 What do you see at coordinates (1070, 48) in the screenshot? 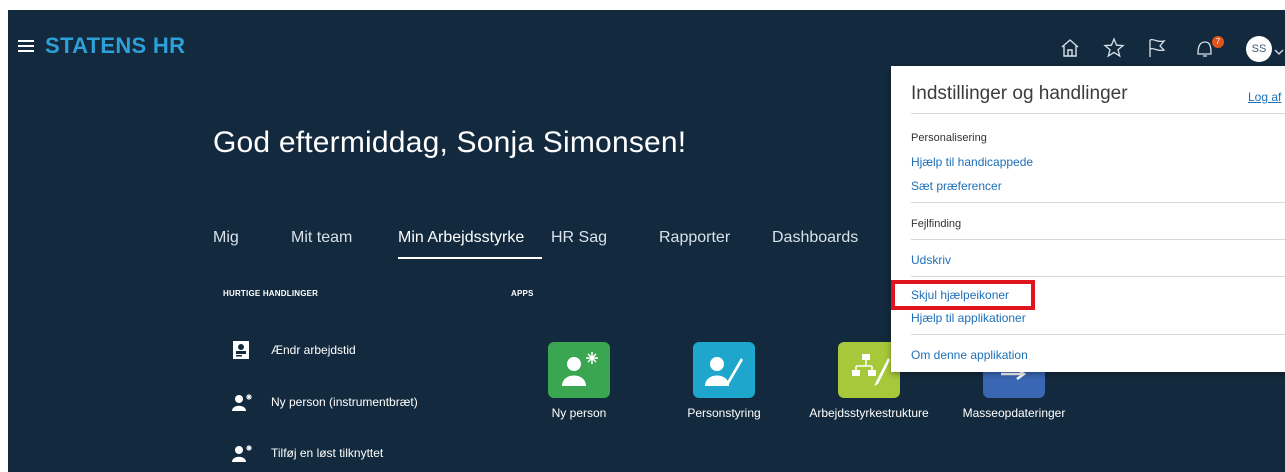
I see `home-icon` at bounding box center [1070, 48].